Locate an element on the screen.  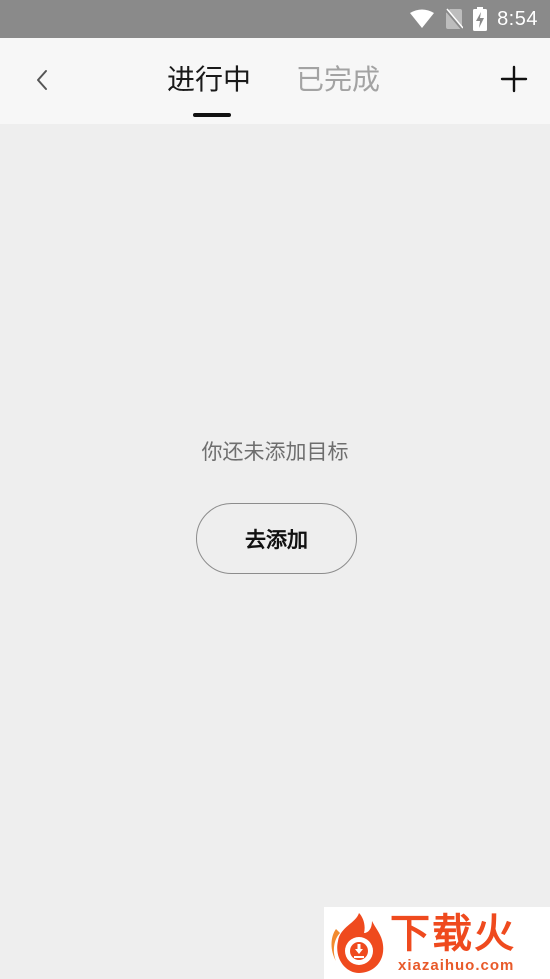
plus-icon is located at coordinates (514, 81).